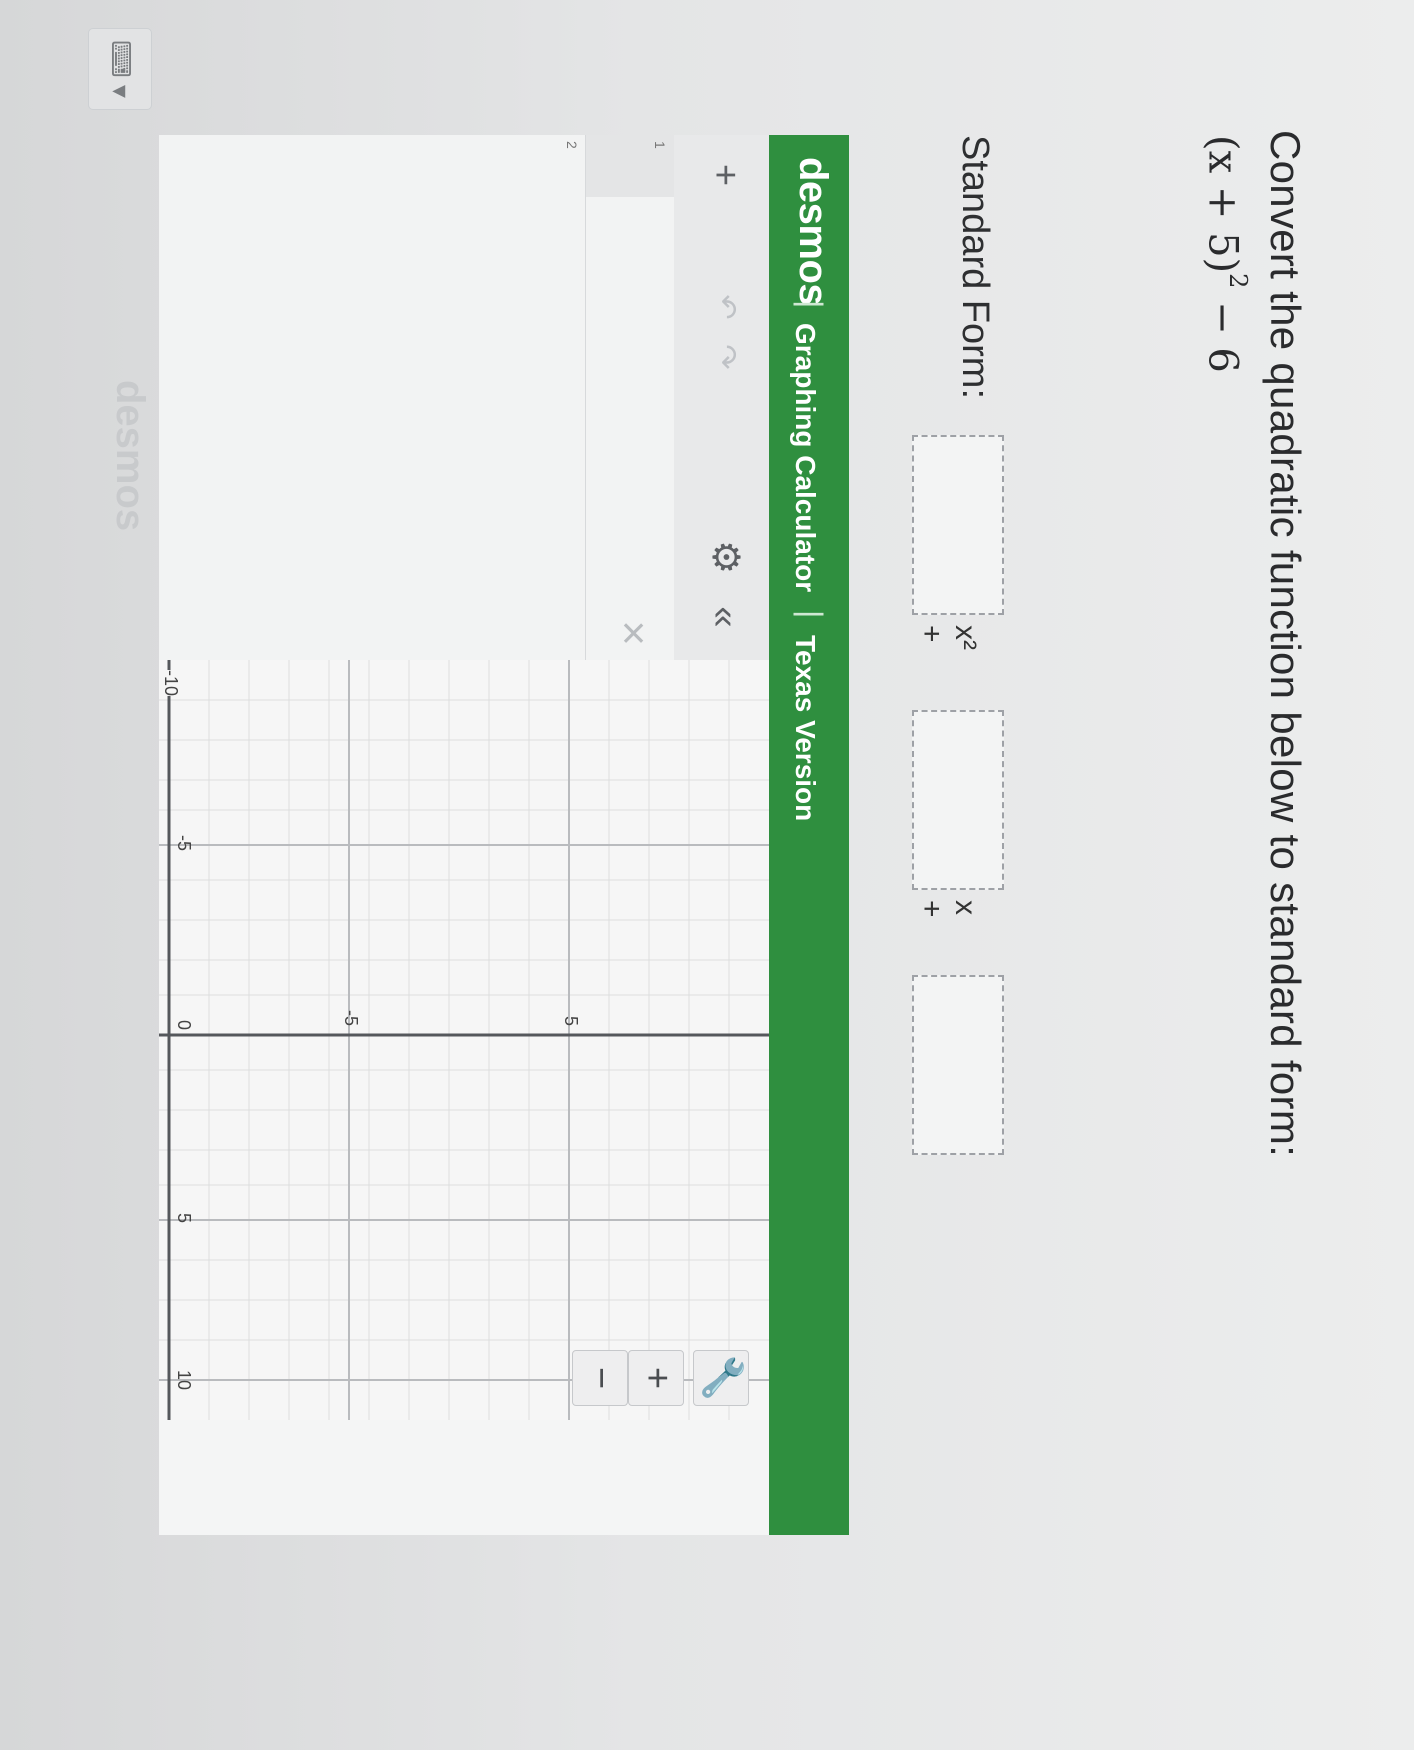 Image resolution: width=1414 pixels, height=1750 pixels. Describe the element at coordinates (130, 456) in the screenshot. I see `footer-desmos-logo: desmos` at that location.